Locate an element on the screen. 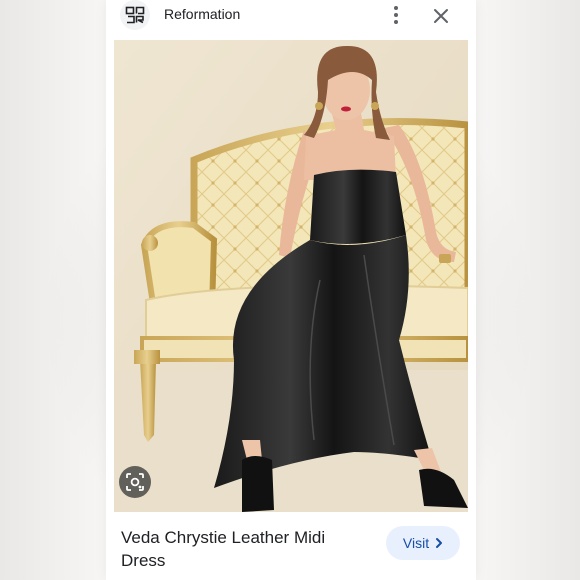 The image size is (580, 580). site-name: Reformation is located at coordinates (202, 14).